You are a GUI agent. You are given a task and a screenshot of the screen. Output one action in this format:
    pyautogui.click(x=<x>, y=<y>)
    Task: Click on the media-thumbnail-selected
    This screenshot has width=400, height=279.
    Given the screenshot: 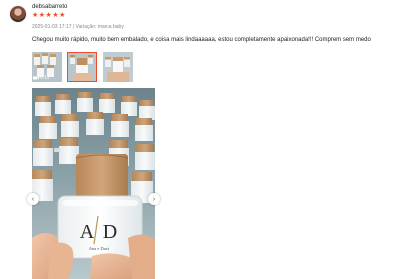 What is the action you would take?
    pyautogui.click(x=82, y=67)
    